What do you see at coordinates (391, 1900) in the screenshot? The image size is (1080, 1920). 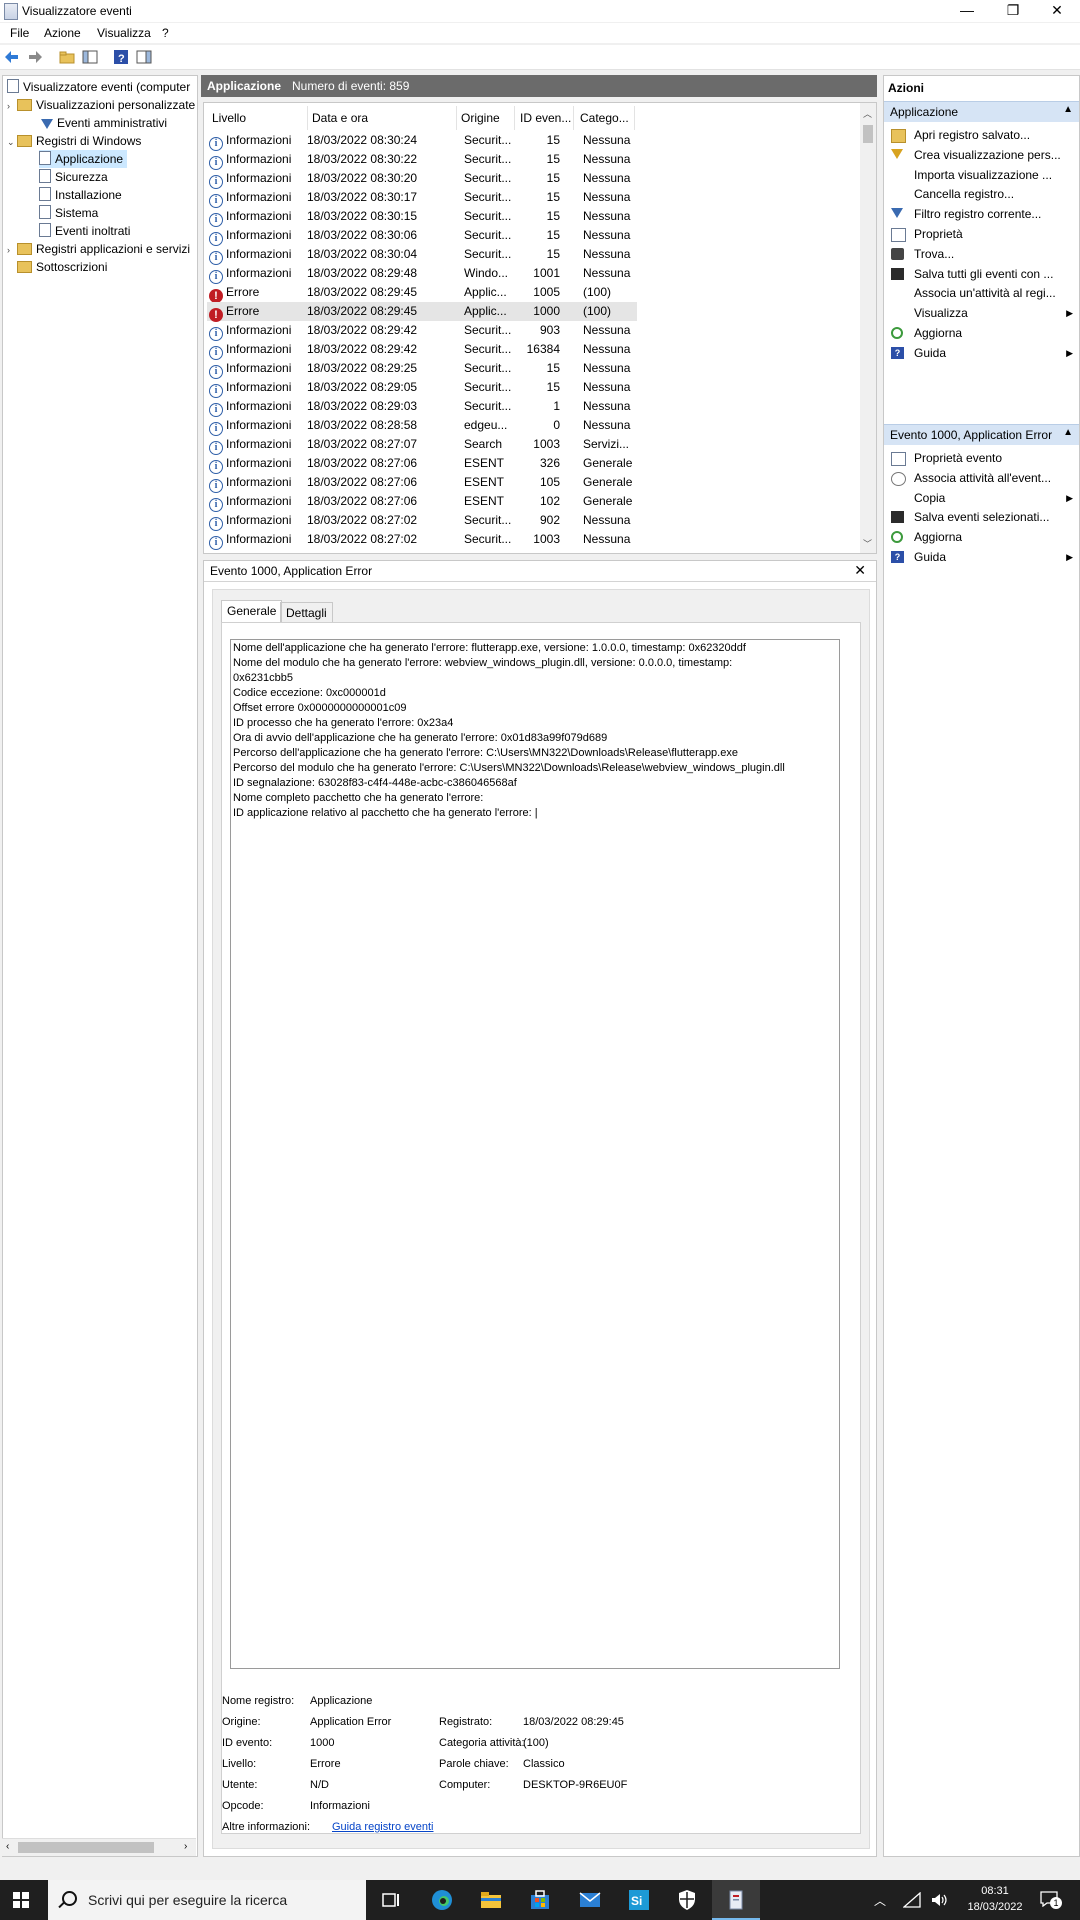 I see `task-view-icon` at bounding box center [391, 1900].